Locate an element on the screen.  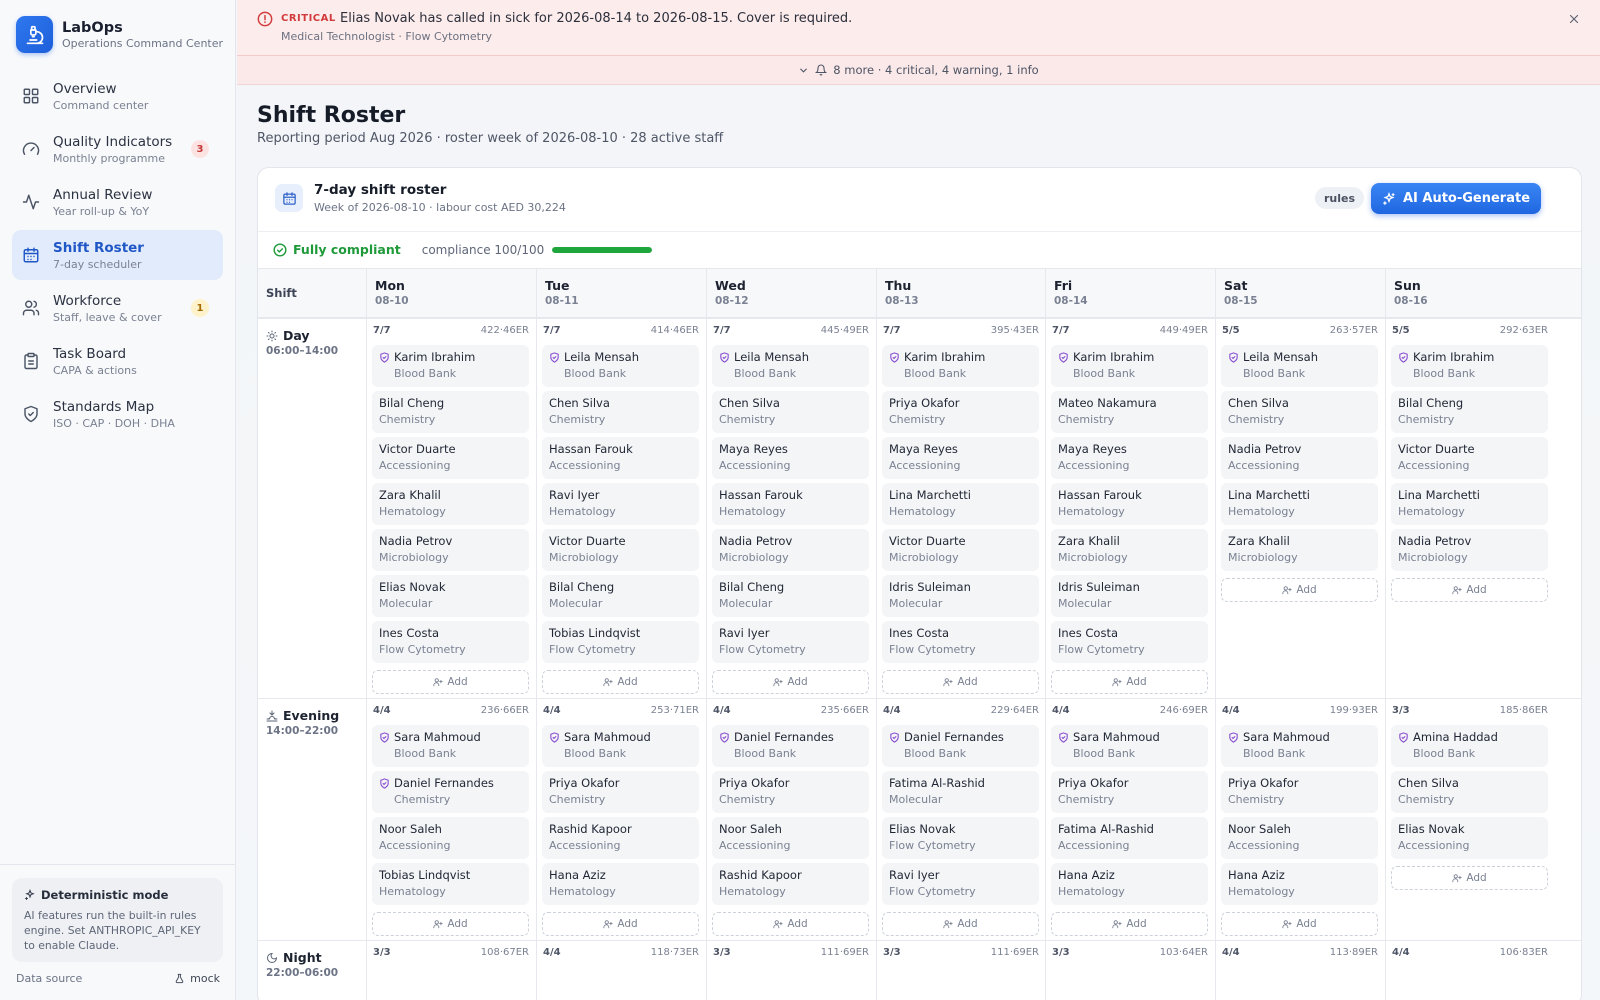
staff-chip: Tobias Lindqvist Hematology is located at coordinates (450, 884).